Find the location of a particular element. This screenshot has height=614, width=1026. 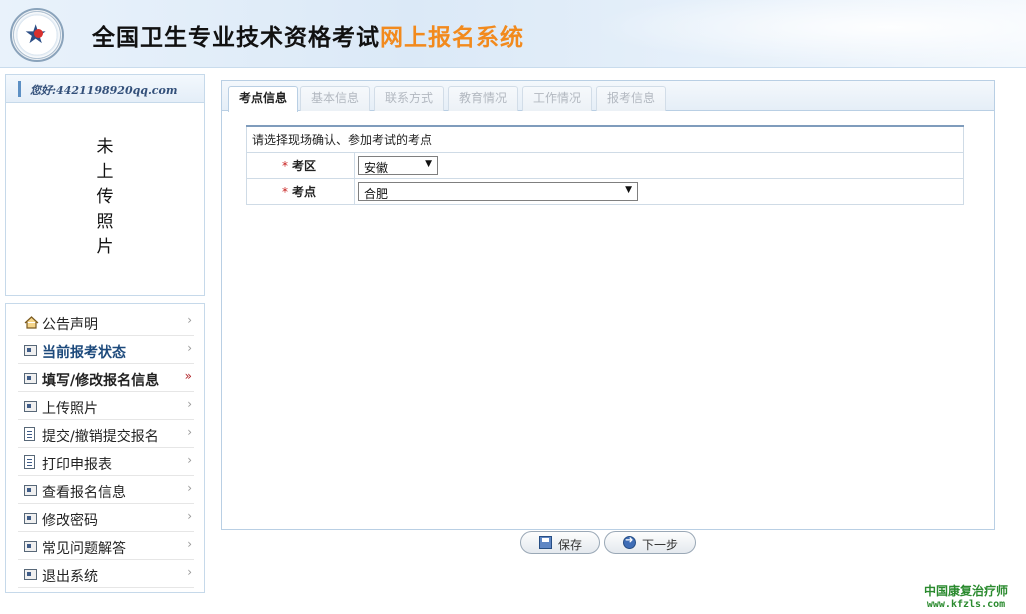

nav-item-status: 当前报考状态 › is located at coordinates (106, 350).